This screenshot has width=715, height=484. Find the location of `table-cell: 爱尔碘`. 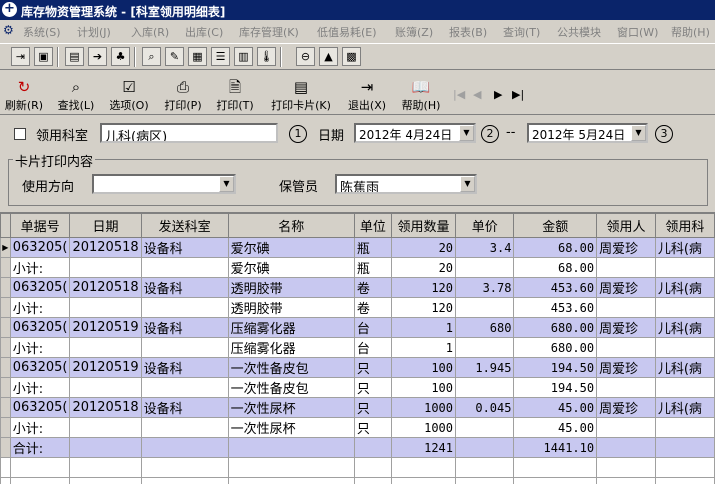

table-cell: 爱尔碘 is located at coordinates (291, 267).